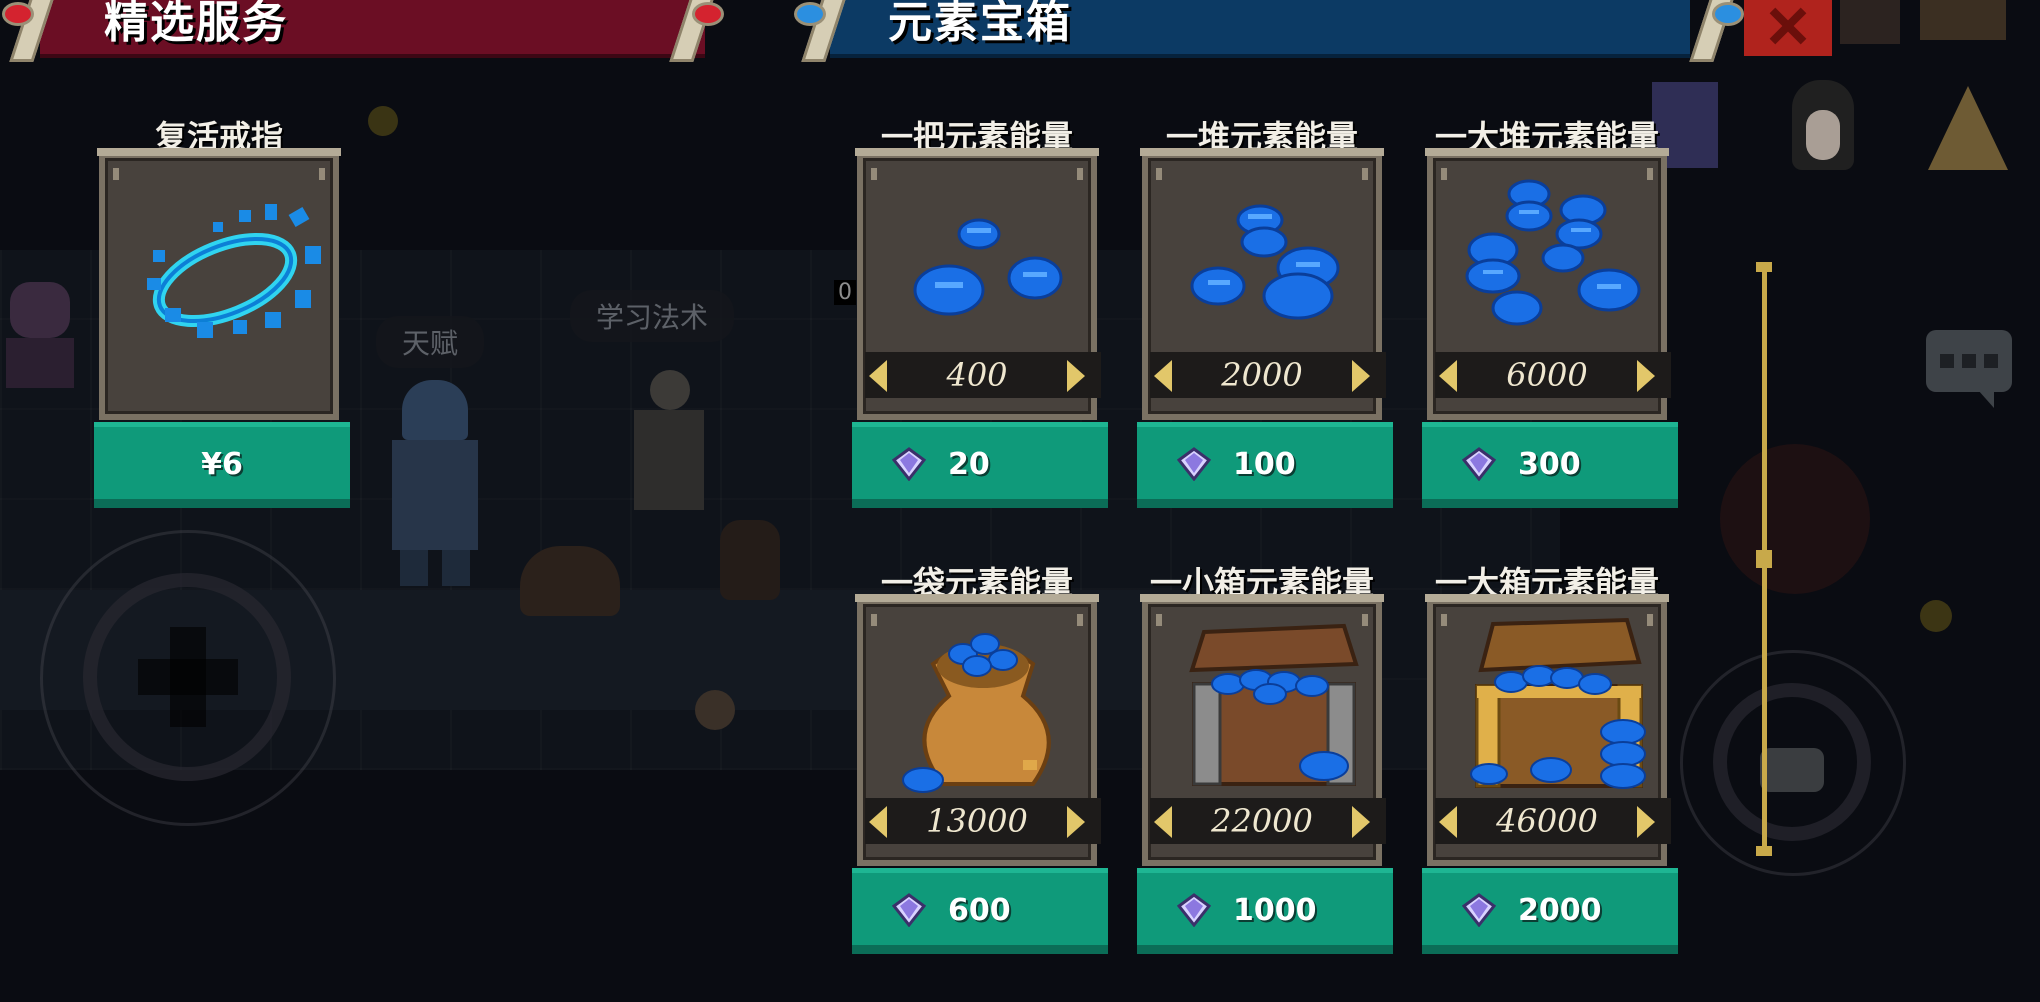  I want to click on toolbar-slot, so click(1870, 22).